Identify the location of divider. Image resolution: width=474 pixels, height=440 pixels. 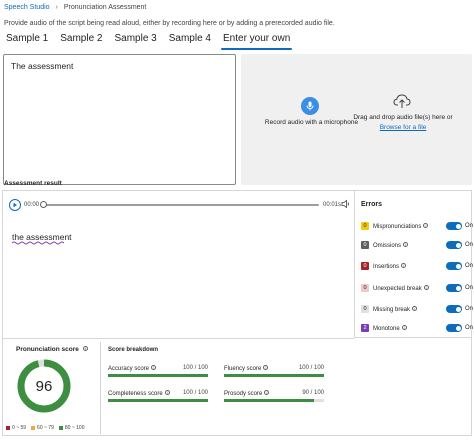
(178, 338).